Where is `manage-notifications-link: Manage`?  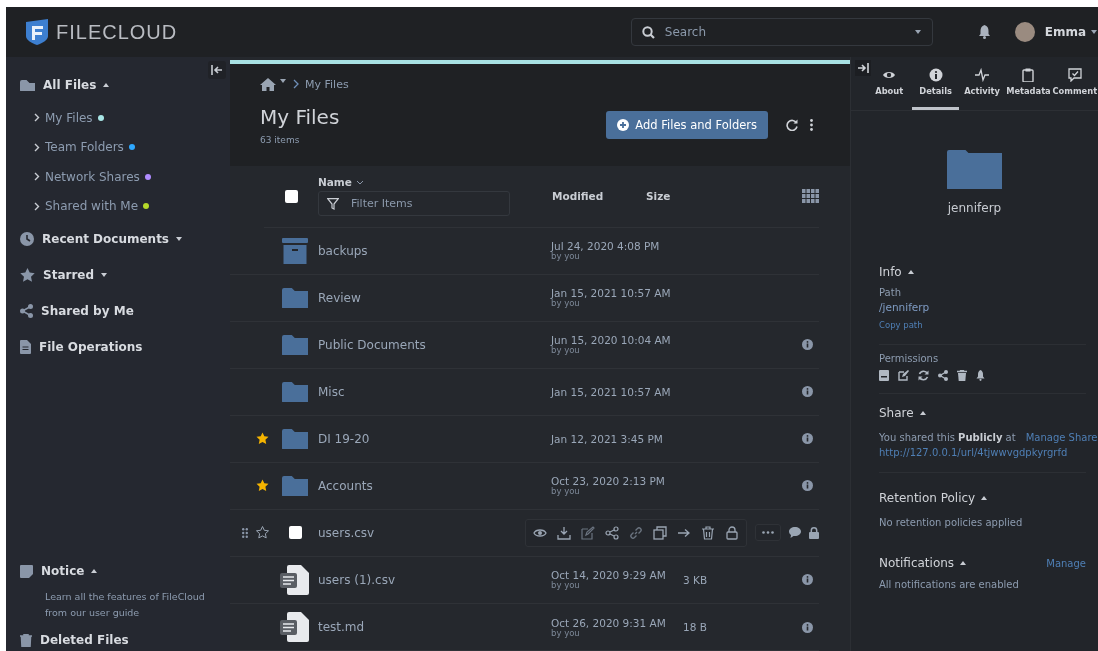 manage-notifications-link: Manage is located at coordinates (1066, 563).